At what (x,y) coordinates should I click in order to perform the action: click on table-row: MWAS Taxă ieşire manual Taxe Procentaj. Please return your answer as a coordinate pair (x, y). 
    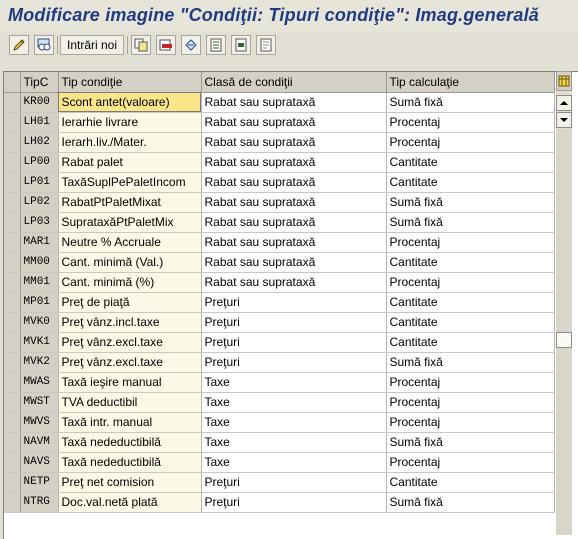
    Looking at the image, I should click on (279, 382).